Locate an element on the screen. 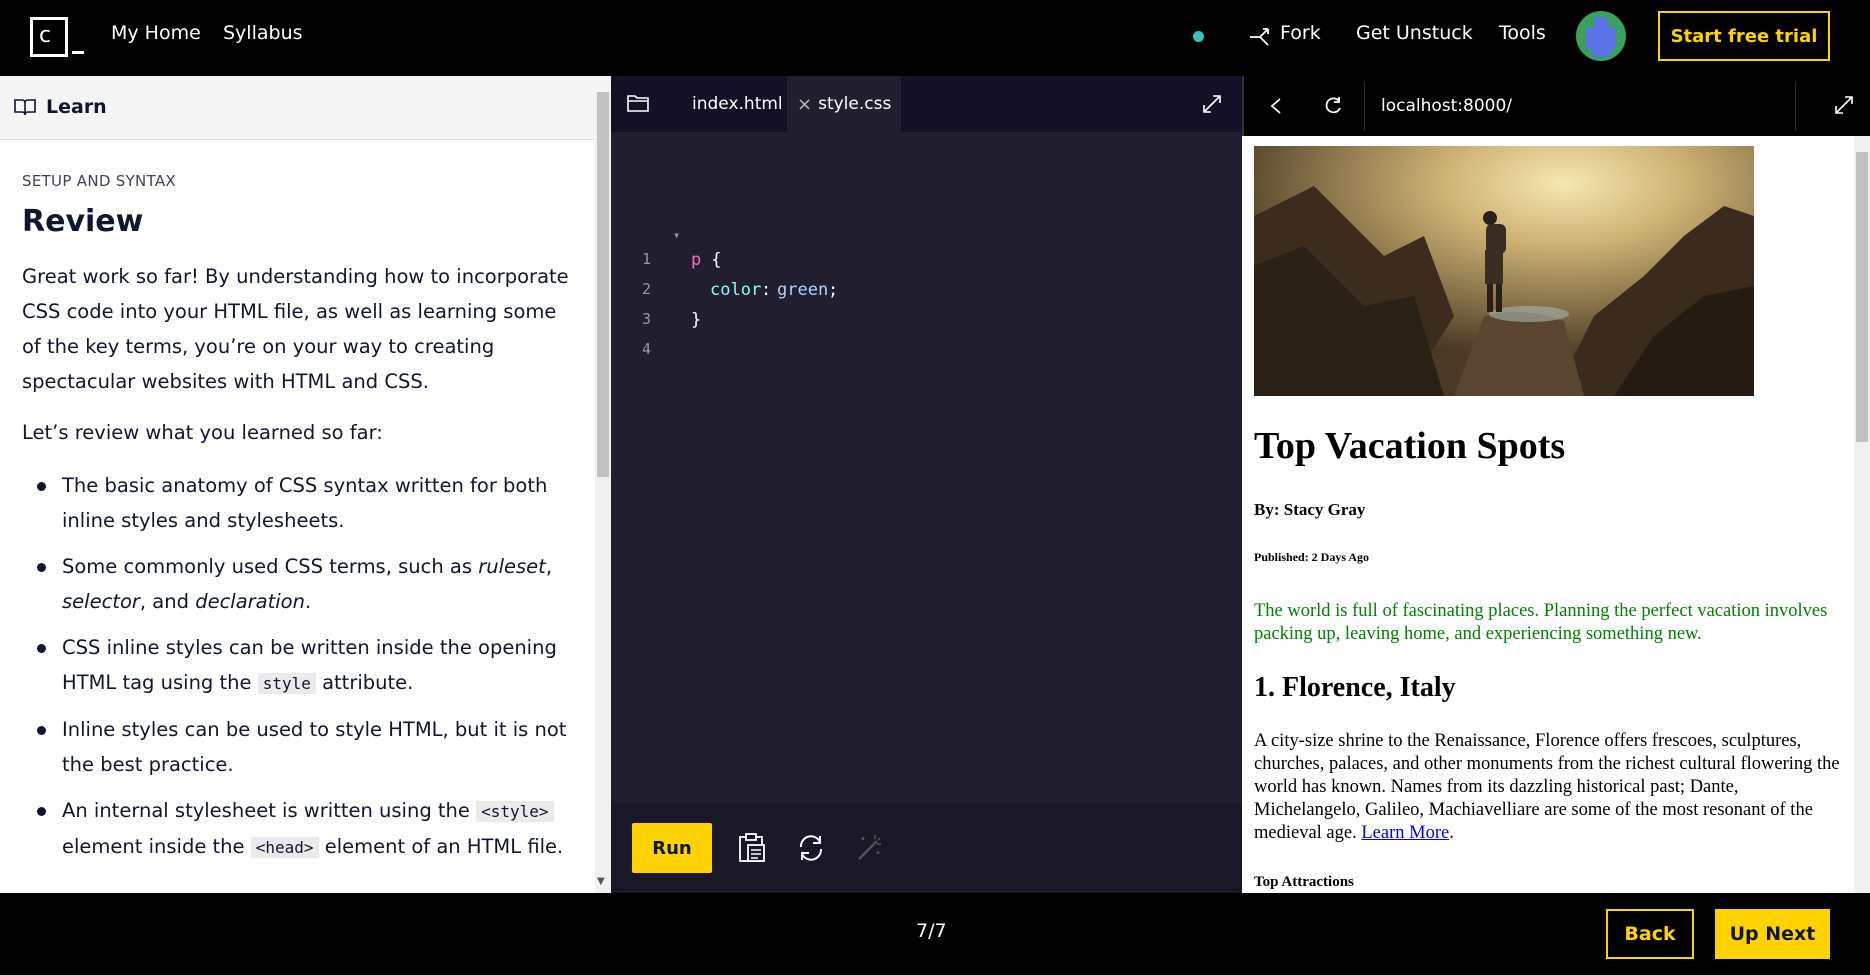 Image resolution: width=1870 pixels, height=975 pixels. tools-button: Tools is located at coordinates (1522, 33).